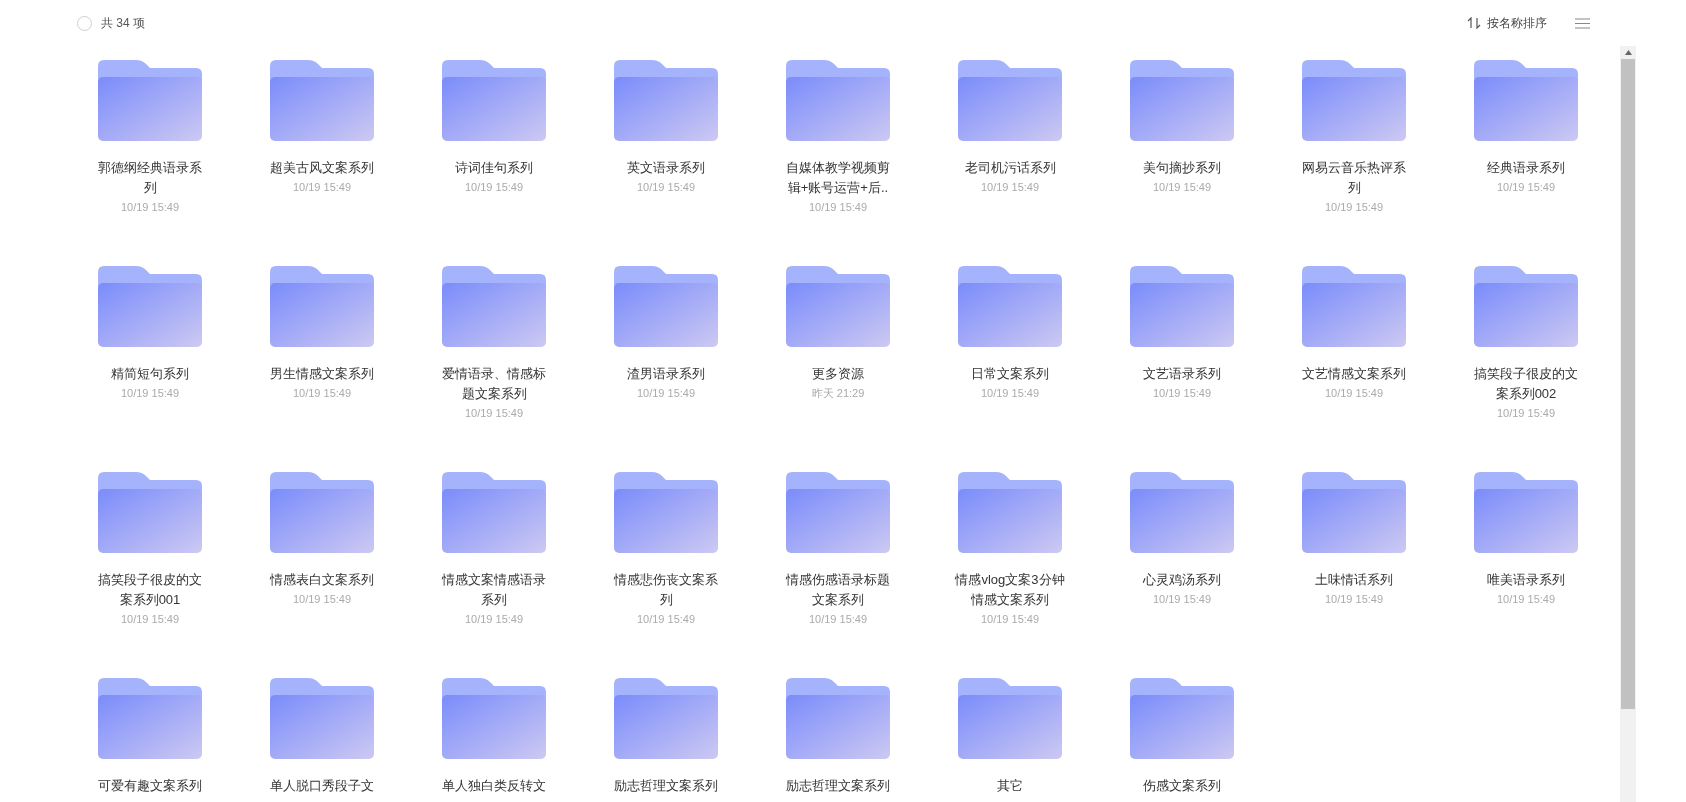 The height and width of the screenshot is (802, 1686). What do you see at coordinates (322, 374) in the screenshot?
I see `folder-name: 男生情感文案系列` at bounding box center [322, 374].